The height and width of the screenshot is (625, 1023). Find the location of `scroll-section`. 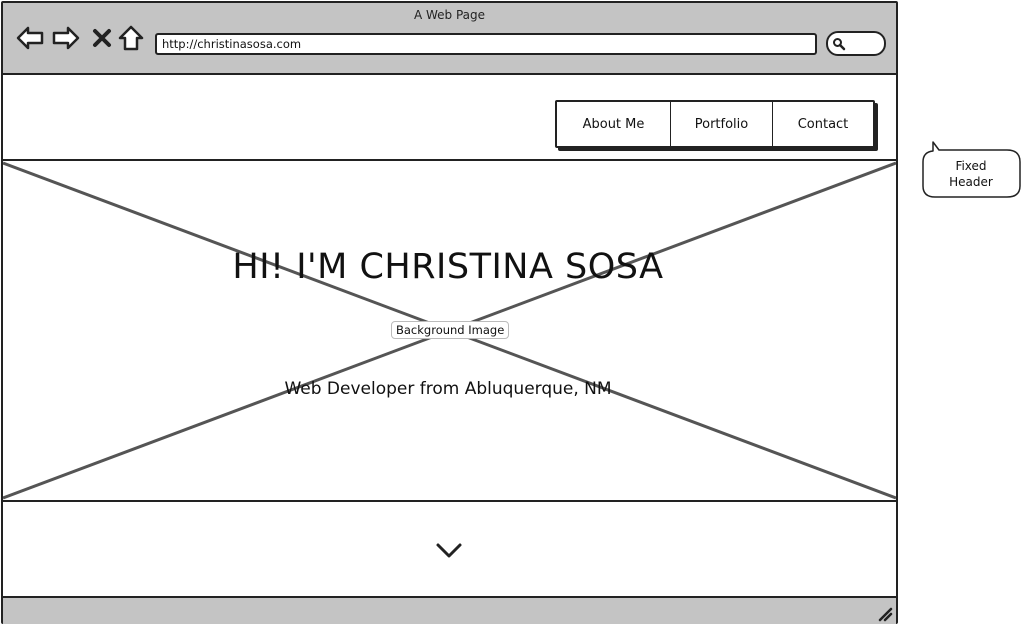

scroll-section is located at coordinates (449, 549).